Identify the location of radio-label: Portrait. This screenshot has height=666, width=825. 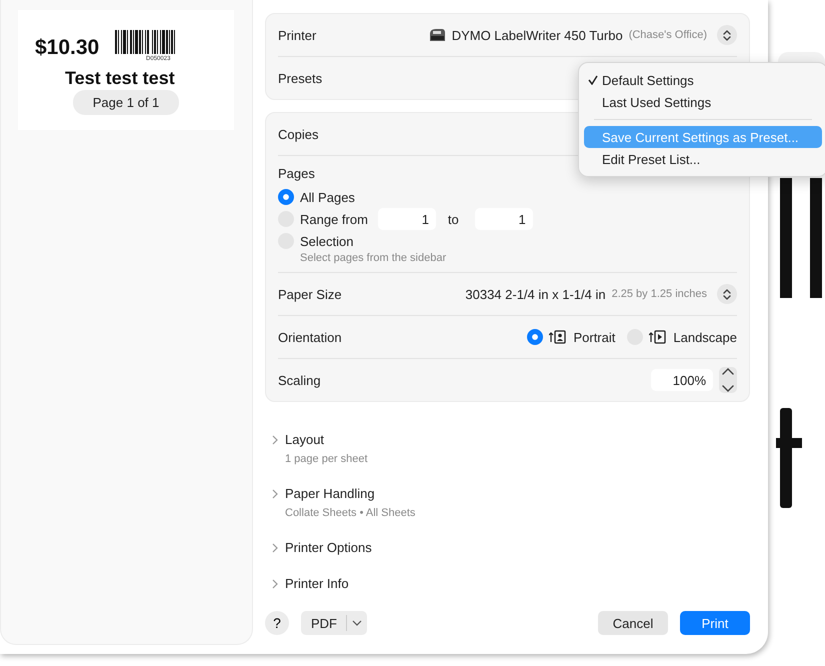
(594, 337).